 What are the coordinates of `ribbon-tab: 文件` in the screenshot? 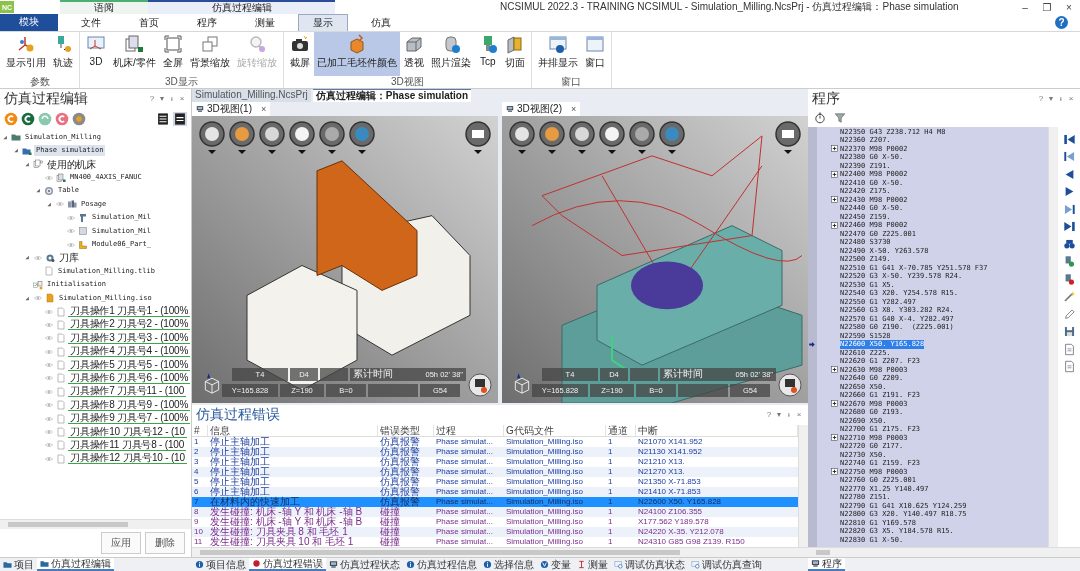 It's located at (91, 22).